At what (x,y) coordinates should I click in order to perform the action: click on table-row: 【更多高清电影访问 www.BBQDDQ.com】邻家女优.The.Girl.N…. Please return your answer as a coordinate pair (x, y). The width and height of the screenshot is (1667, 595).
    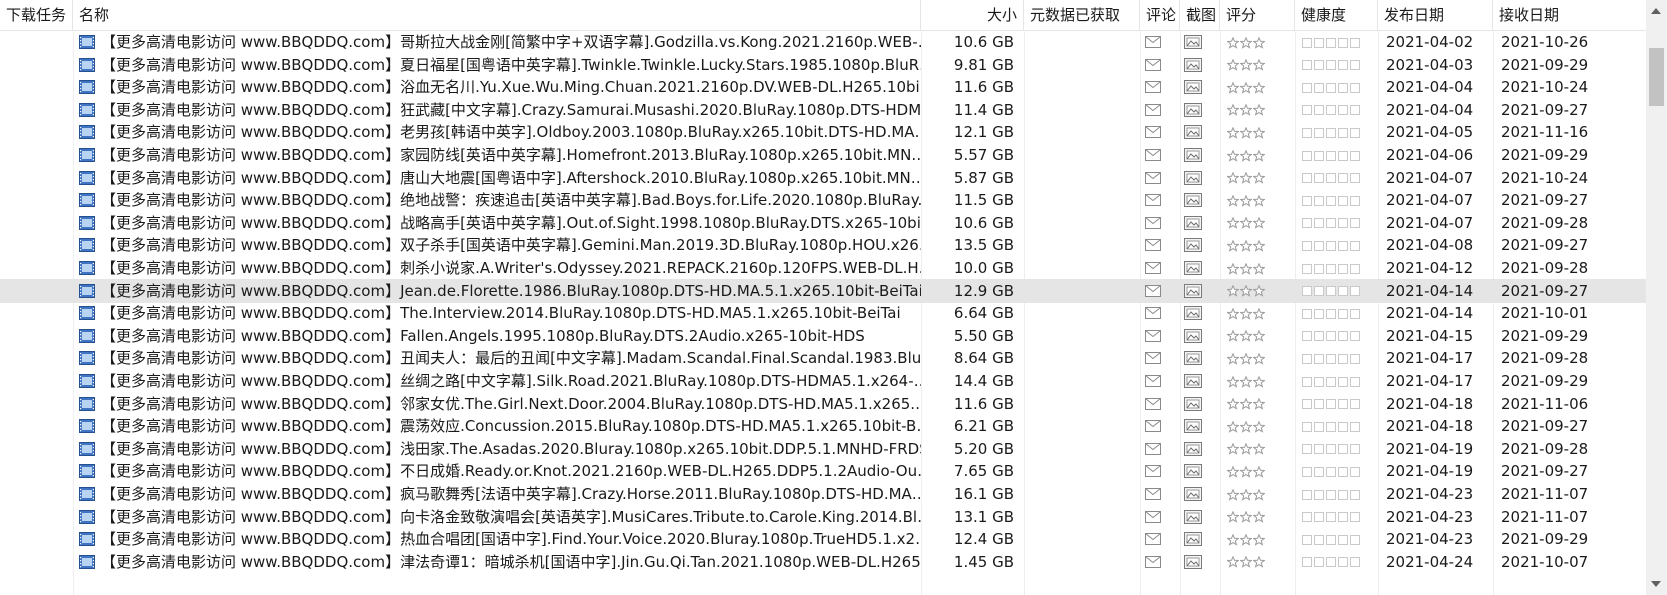
    Looking at the image, I should click on (823, 404).